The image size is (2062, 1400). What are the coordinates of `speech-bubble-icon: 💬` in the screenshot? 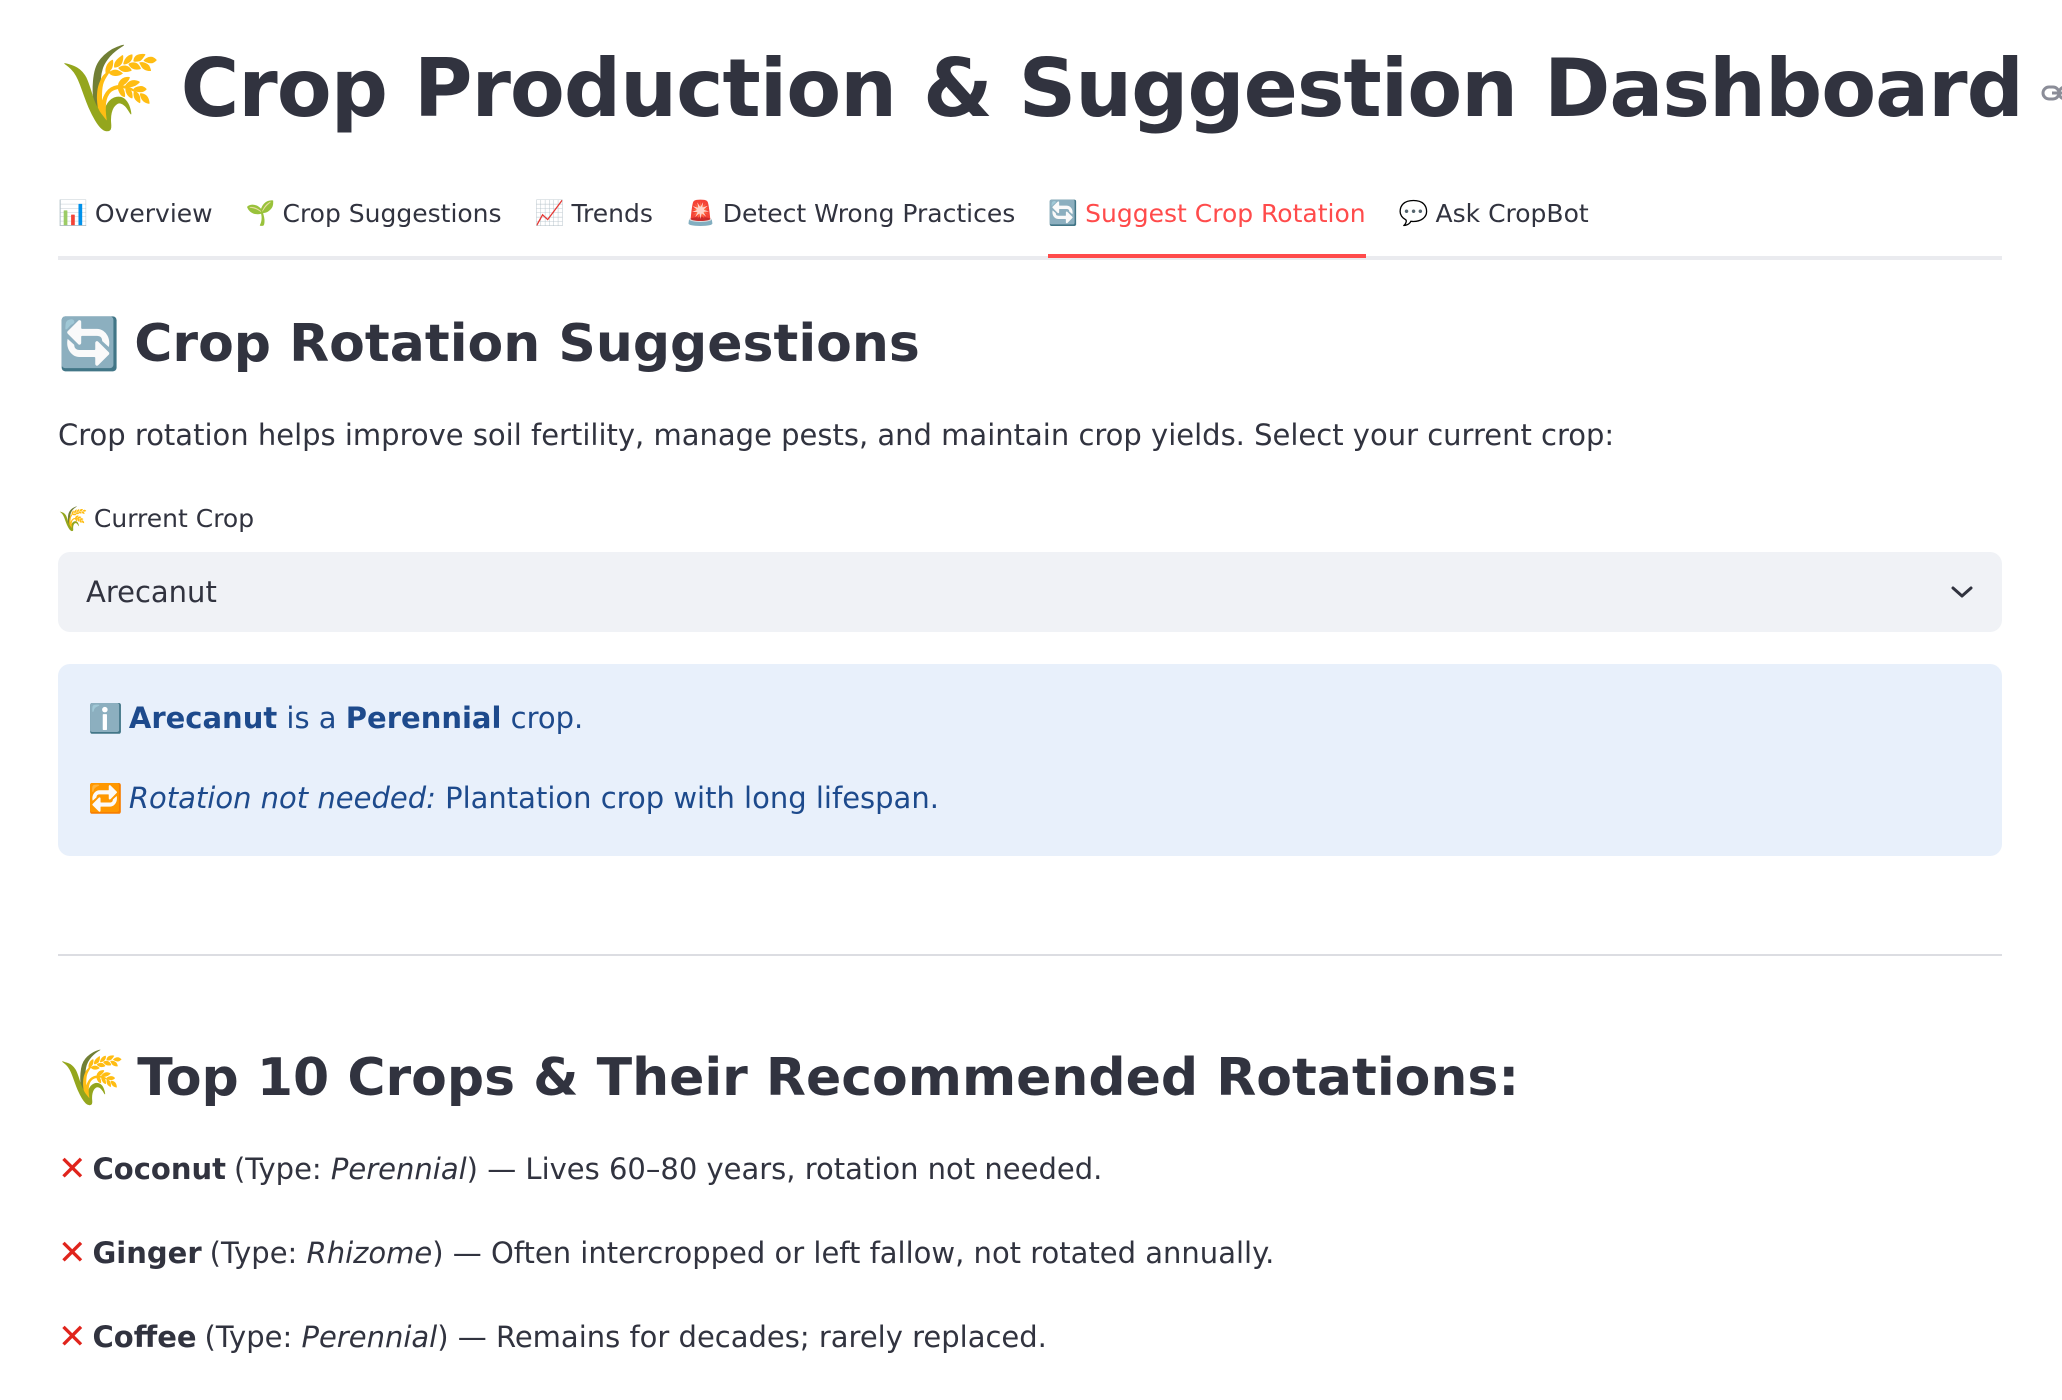 It's located at (1413, 213).